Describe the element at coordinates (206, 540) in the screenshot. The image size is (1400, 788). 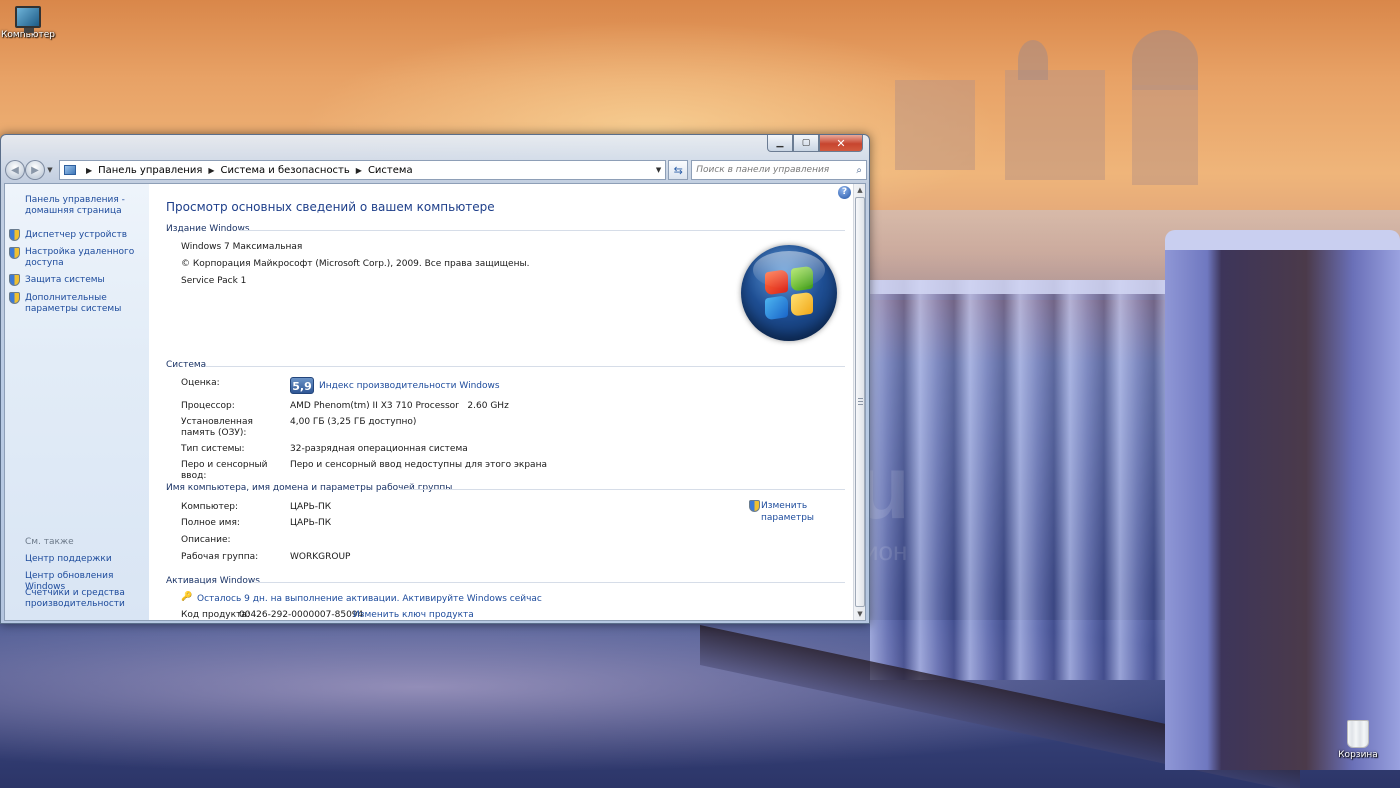
I see `description-label: Описание:` at that location.